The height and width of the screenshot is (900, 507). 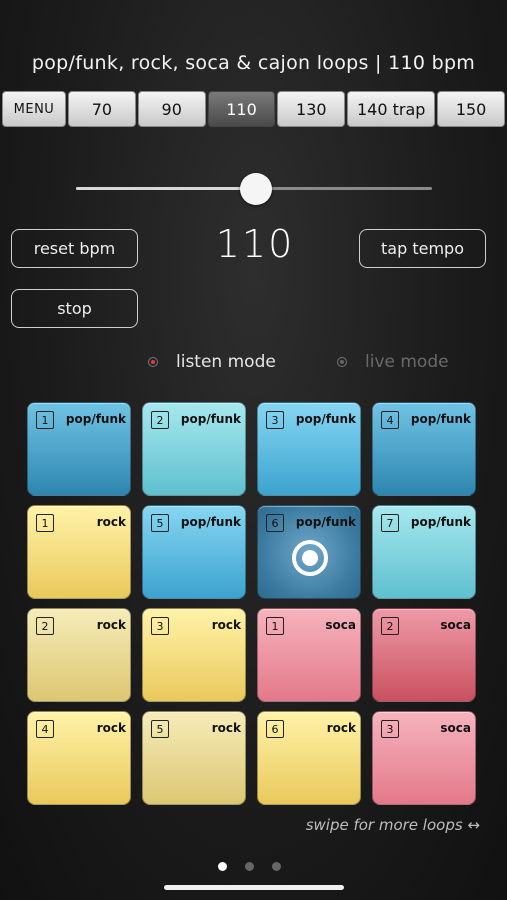 I want to click on tempo-150-button: 150, so click(x=471, y=109).